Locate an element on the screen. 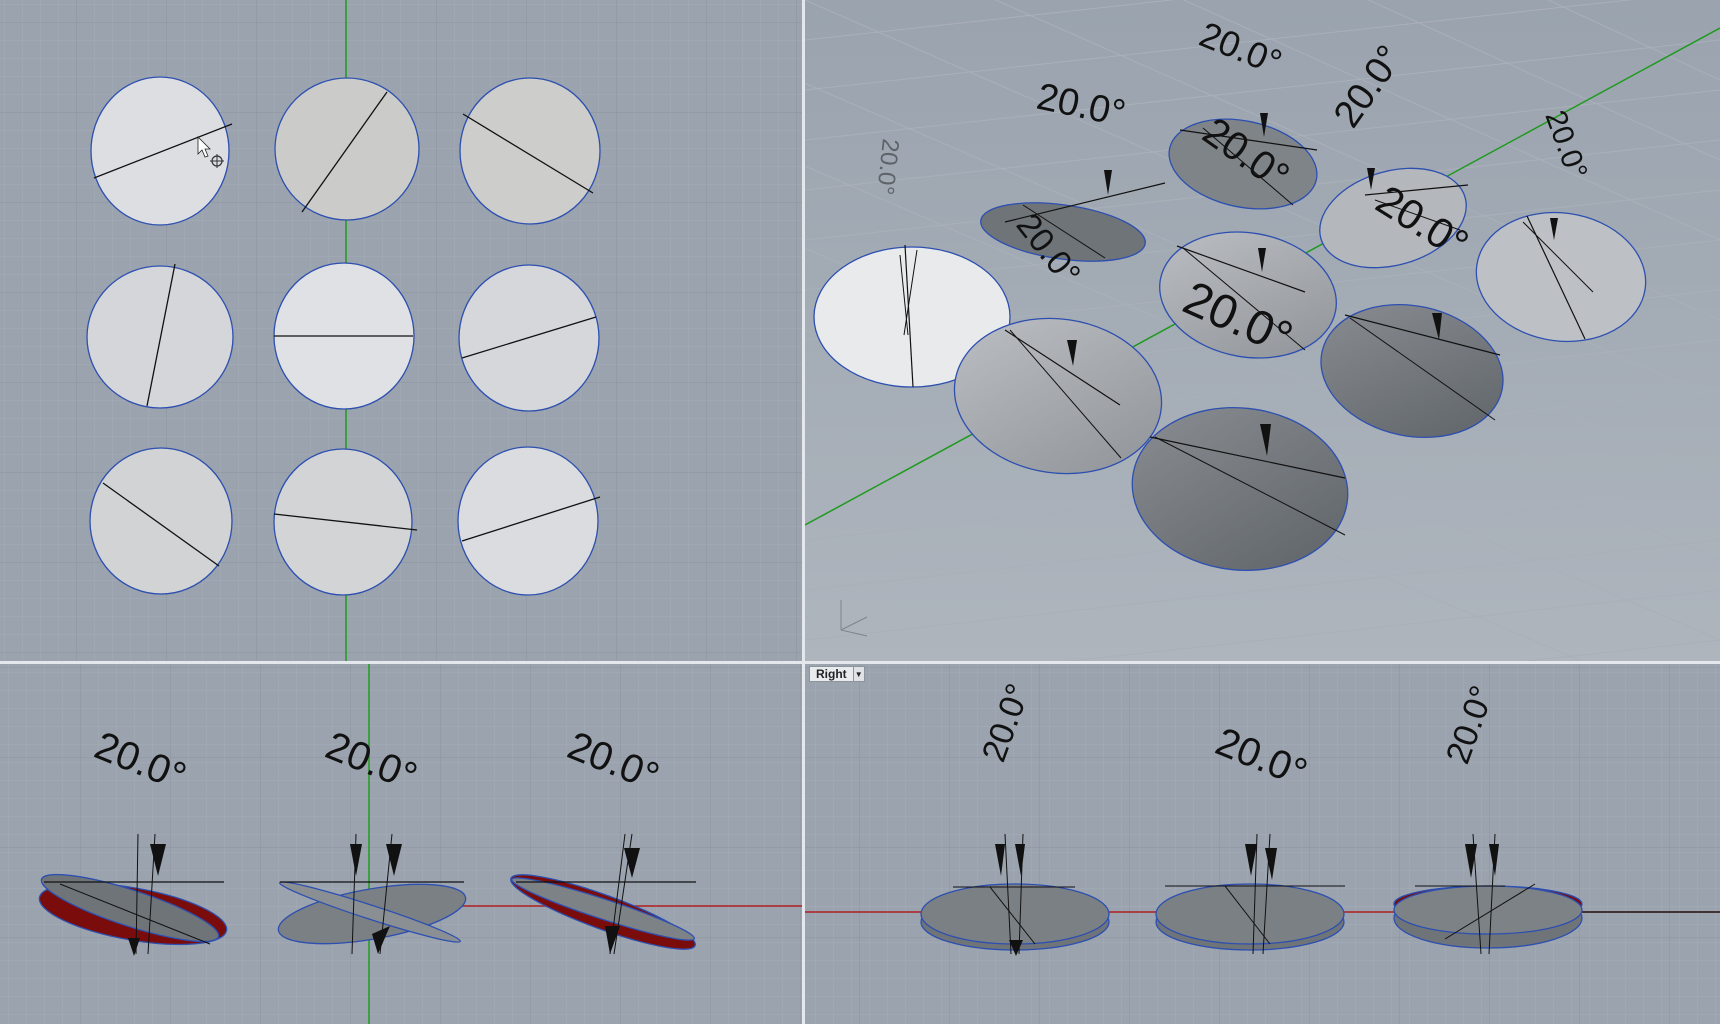 Image resolution: width=1720 pixels, height=1024 pixels. disc-r3c1 is located at coordinates (161, 521).